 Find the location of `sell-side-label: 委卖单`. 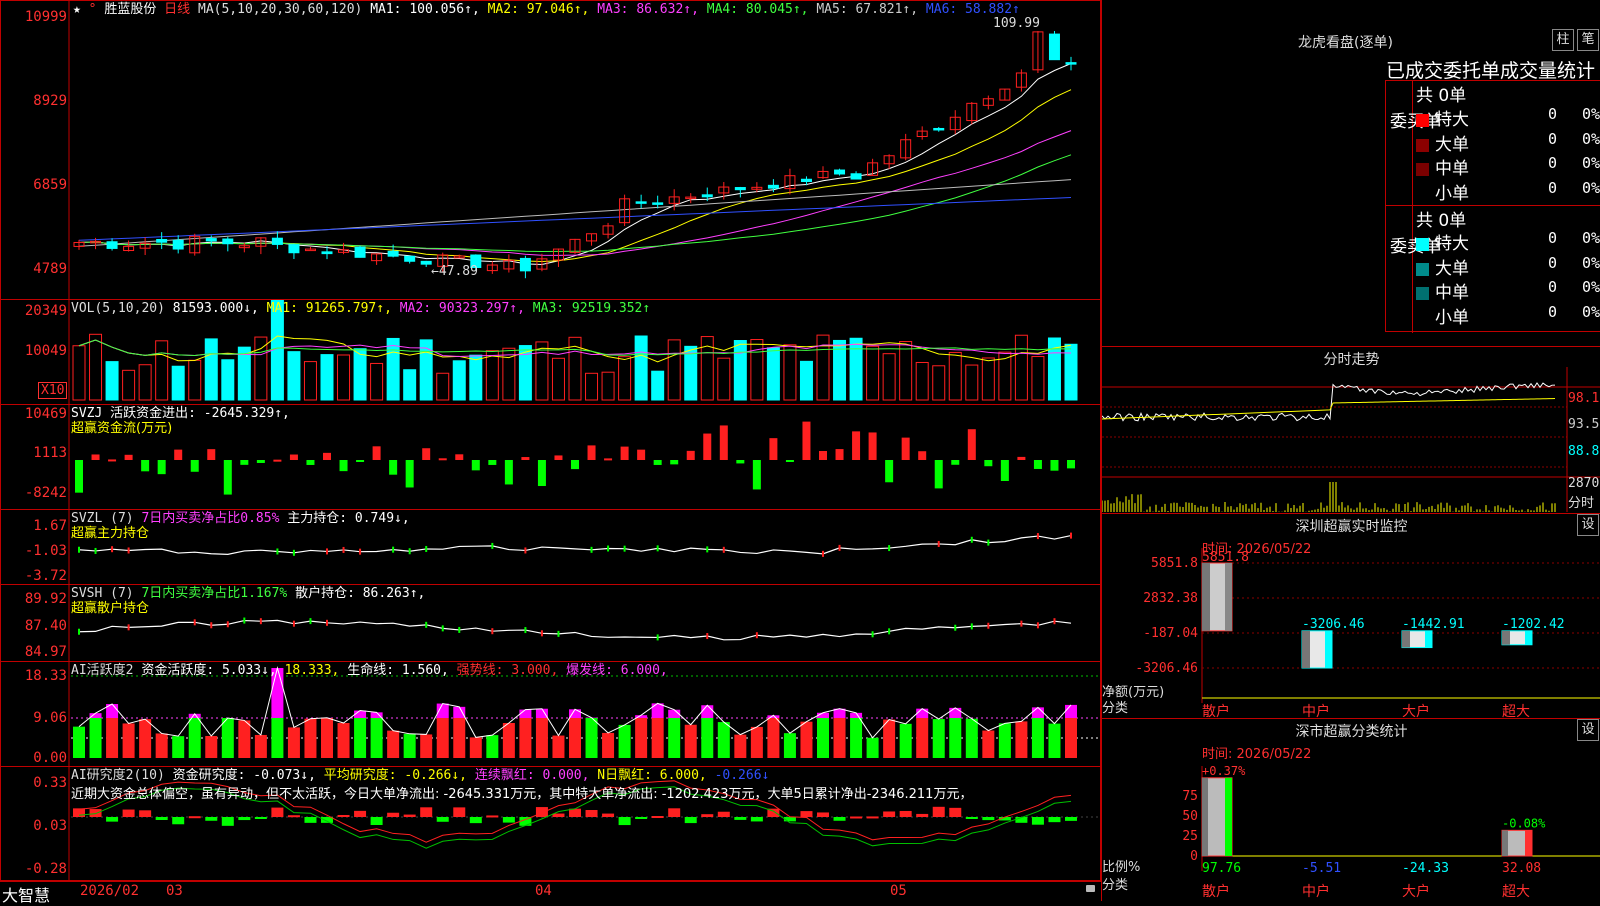

sell-side-label: 委卖单 is located at coordinates (1400, 247).